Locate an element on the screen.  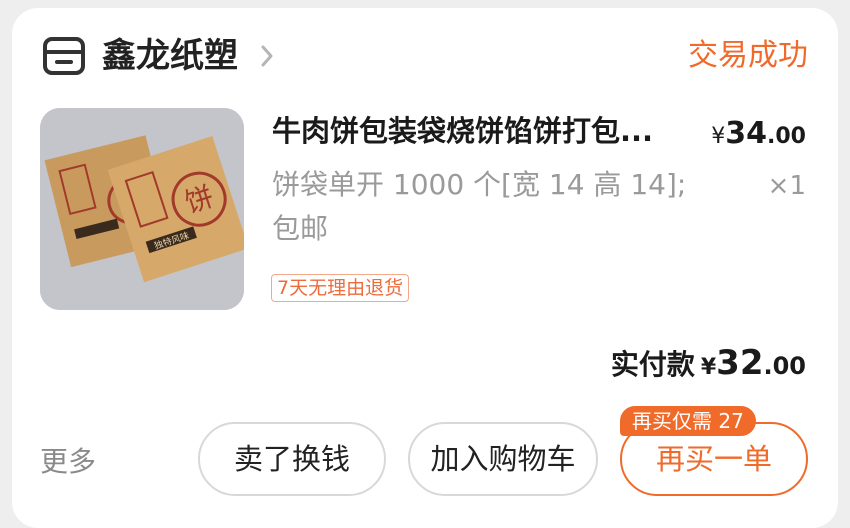
store-name: 鑫龙纸塑 is located at coordinates (170, 56).